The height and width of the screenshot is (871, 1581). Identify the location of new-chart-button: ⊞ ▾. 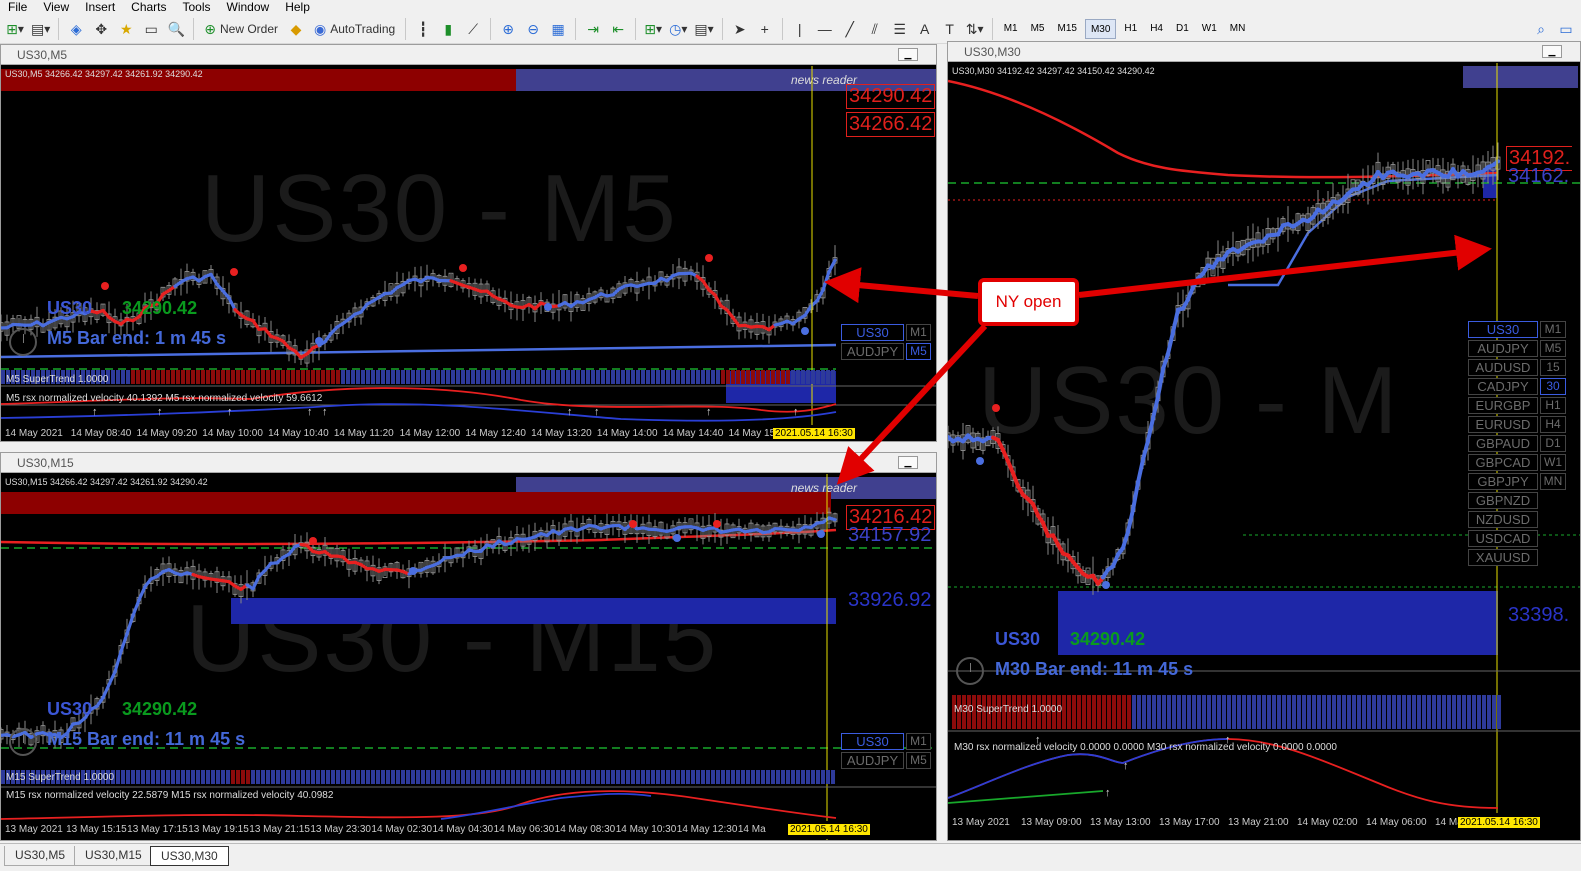
(15, 29).